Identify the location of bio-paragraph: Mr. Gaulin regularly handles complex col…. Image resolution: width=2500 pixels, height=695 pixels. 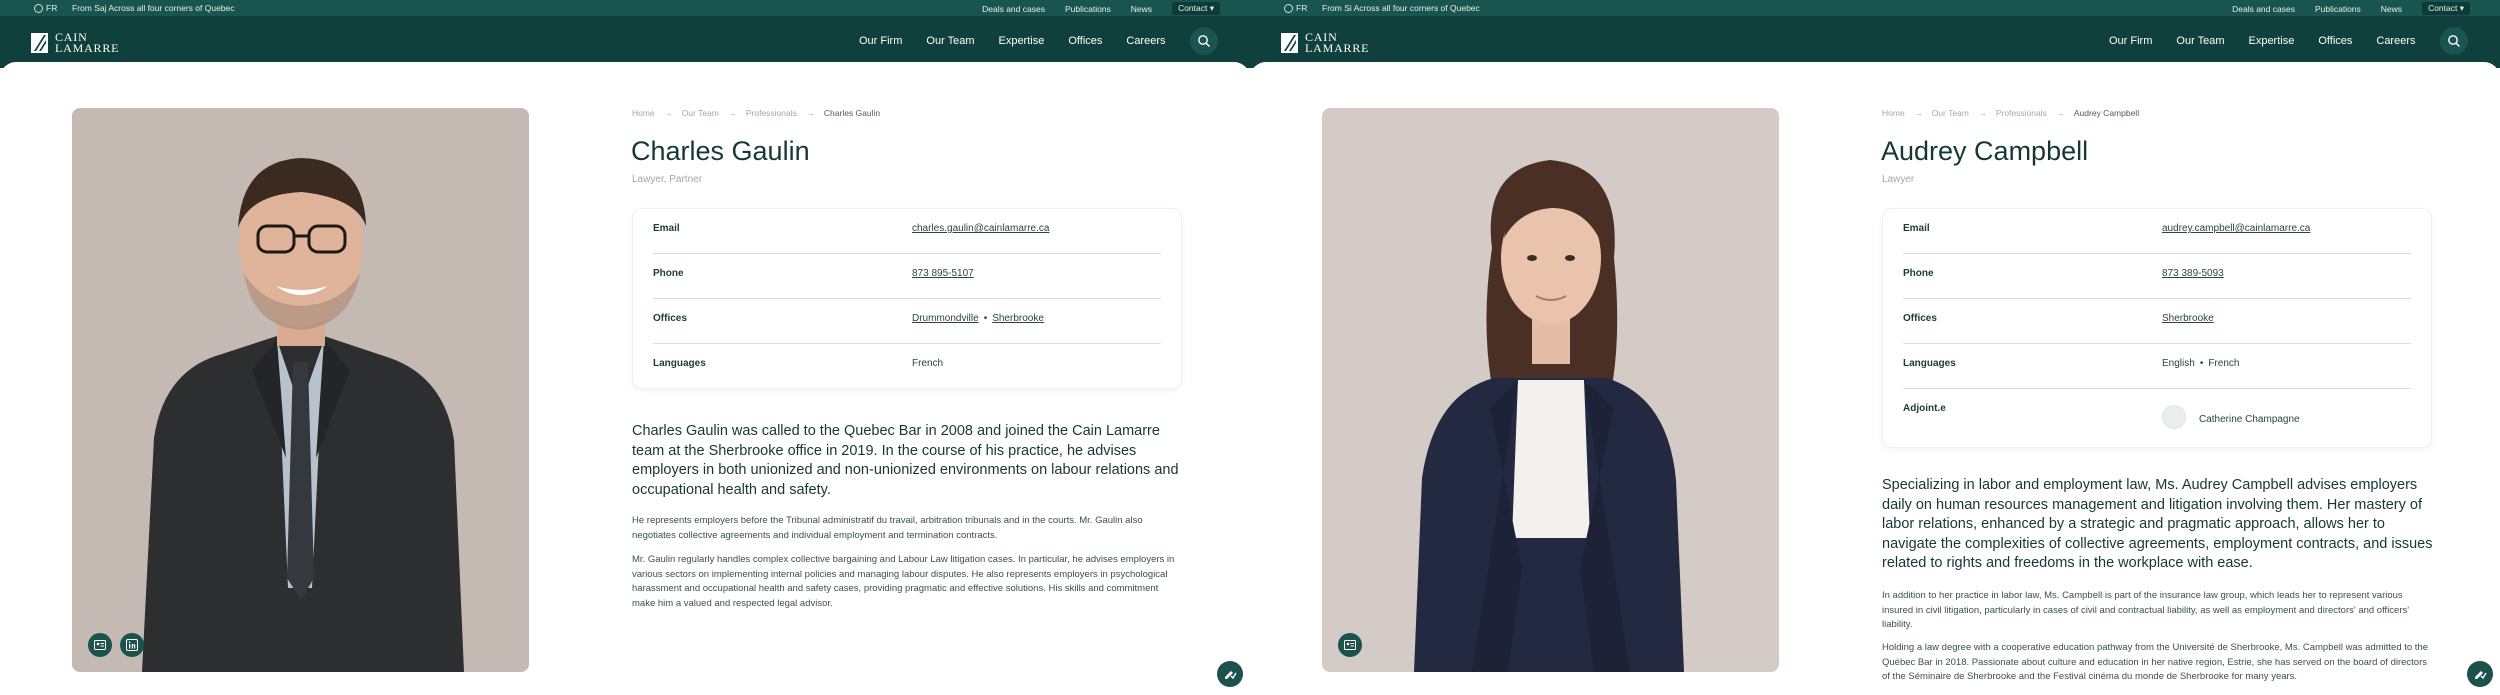
(903, 581).